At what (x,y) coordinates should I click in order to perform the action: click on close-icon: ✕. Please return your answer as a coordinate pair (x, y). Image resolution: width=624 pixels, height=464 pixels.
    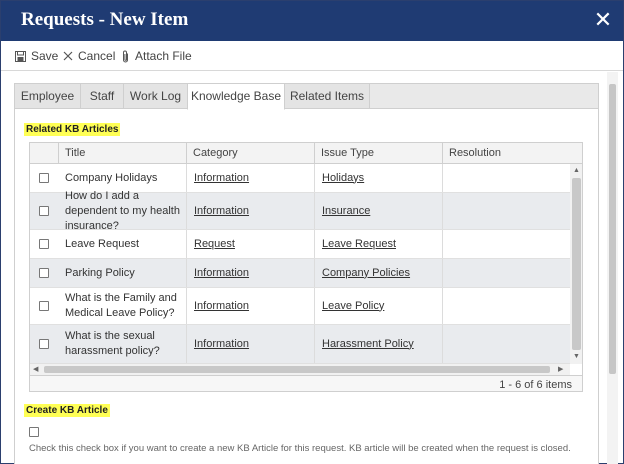
    Looking at the image, I should click on (603, 20).